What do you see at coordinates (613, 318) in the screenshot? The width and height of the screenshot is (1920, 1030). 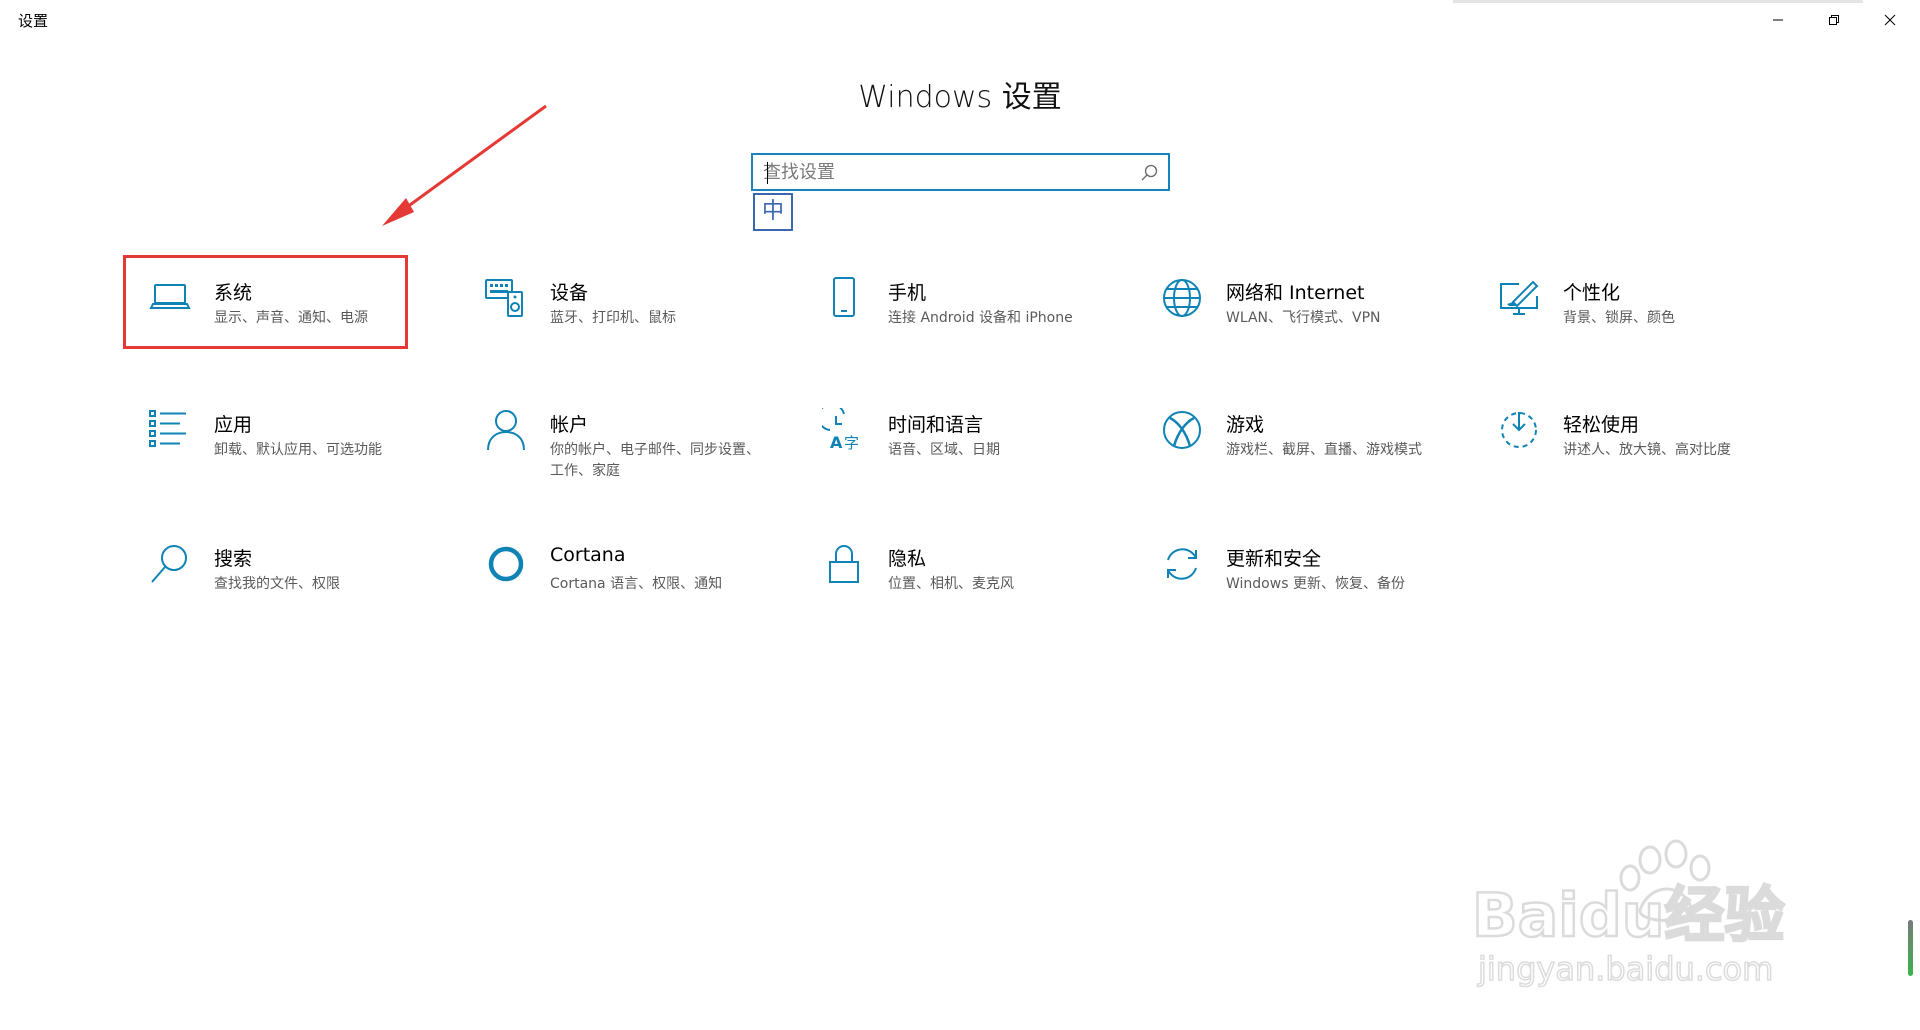 I see `tile-description: 蓝牙、打印机、鼠标` at bounding box center [613, 318].